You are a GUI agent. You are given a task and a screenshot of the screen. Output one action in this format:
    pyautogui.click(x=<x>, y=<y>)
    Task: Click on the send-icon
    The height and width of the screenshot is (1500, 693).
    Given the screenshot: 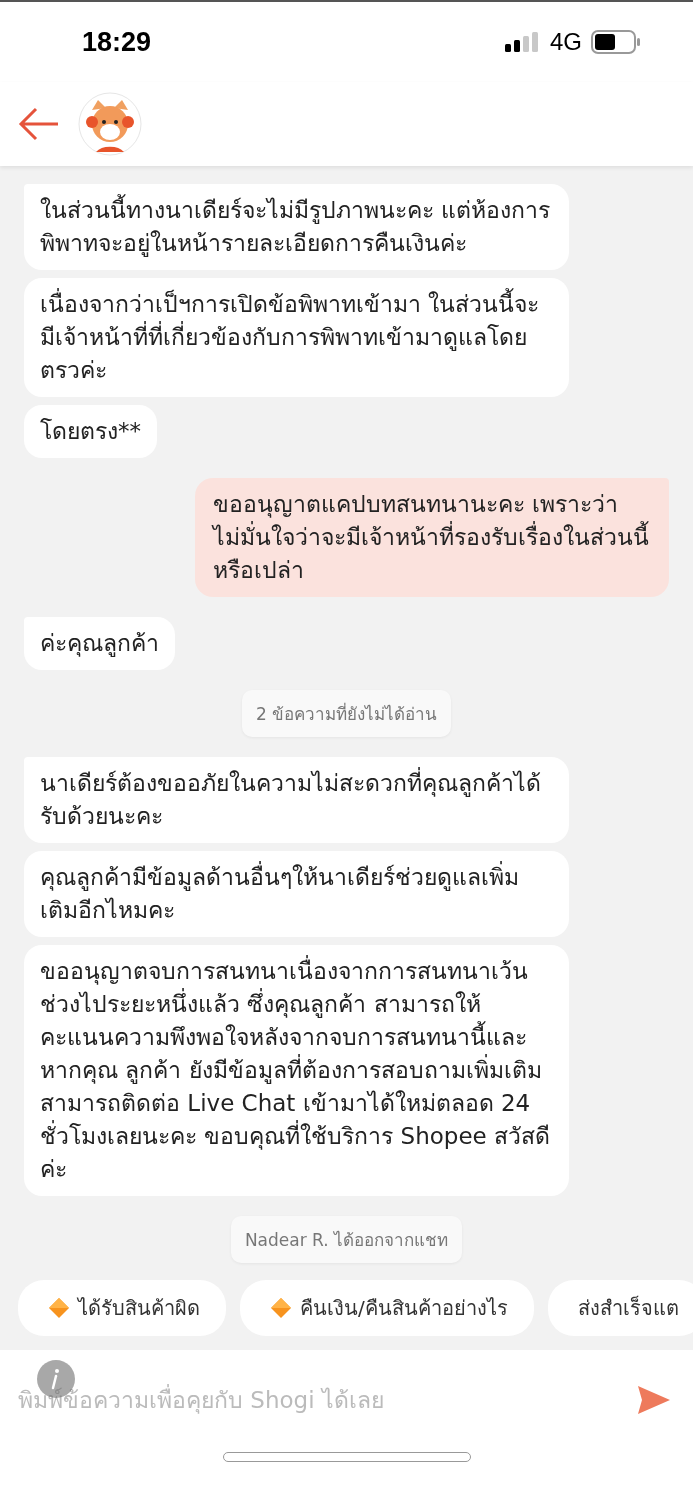 What is the action you would take?
    pyautogui.click(x=654, y=1400)
    